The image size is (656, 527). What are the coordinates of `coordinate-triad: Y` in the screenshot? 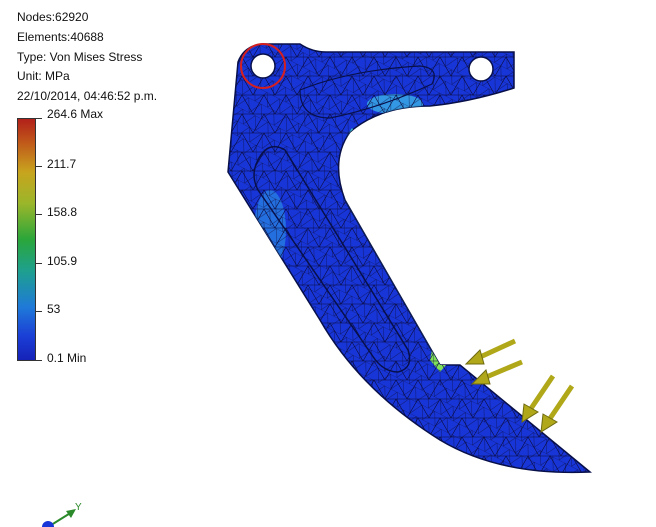 It's located at (62, 514).